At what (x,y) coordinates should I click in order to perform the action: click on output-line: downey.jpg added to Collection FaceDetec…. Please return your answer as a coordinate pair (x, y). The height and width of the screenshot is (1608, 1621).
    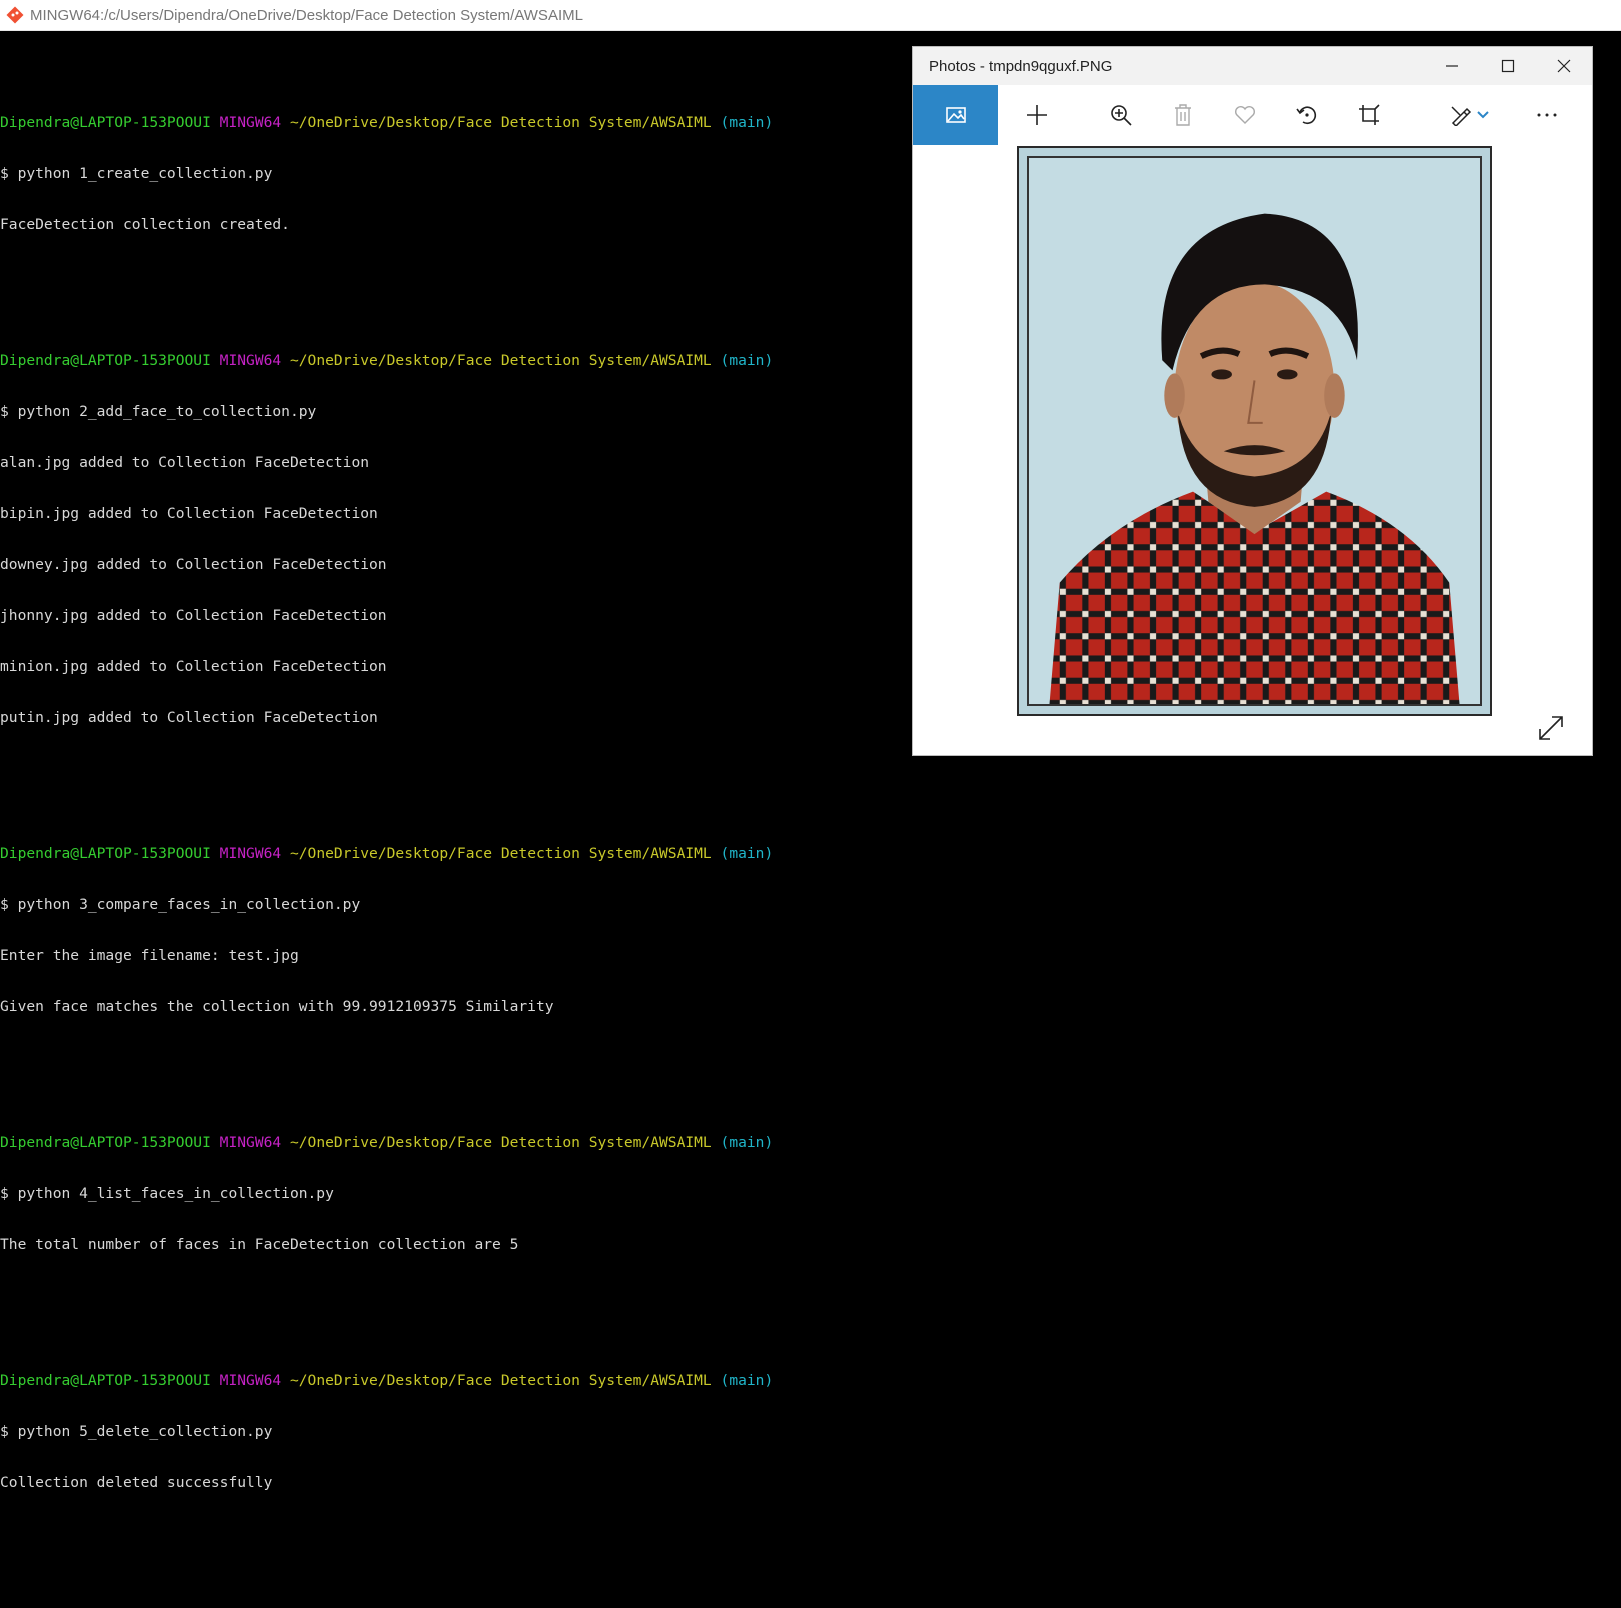
    Looking at the image, I should click on (193, 564).